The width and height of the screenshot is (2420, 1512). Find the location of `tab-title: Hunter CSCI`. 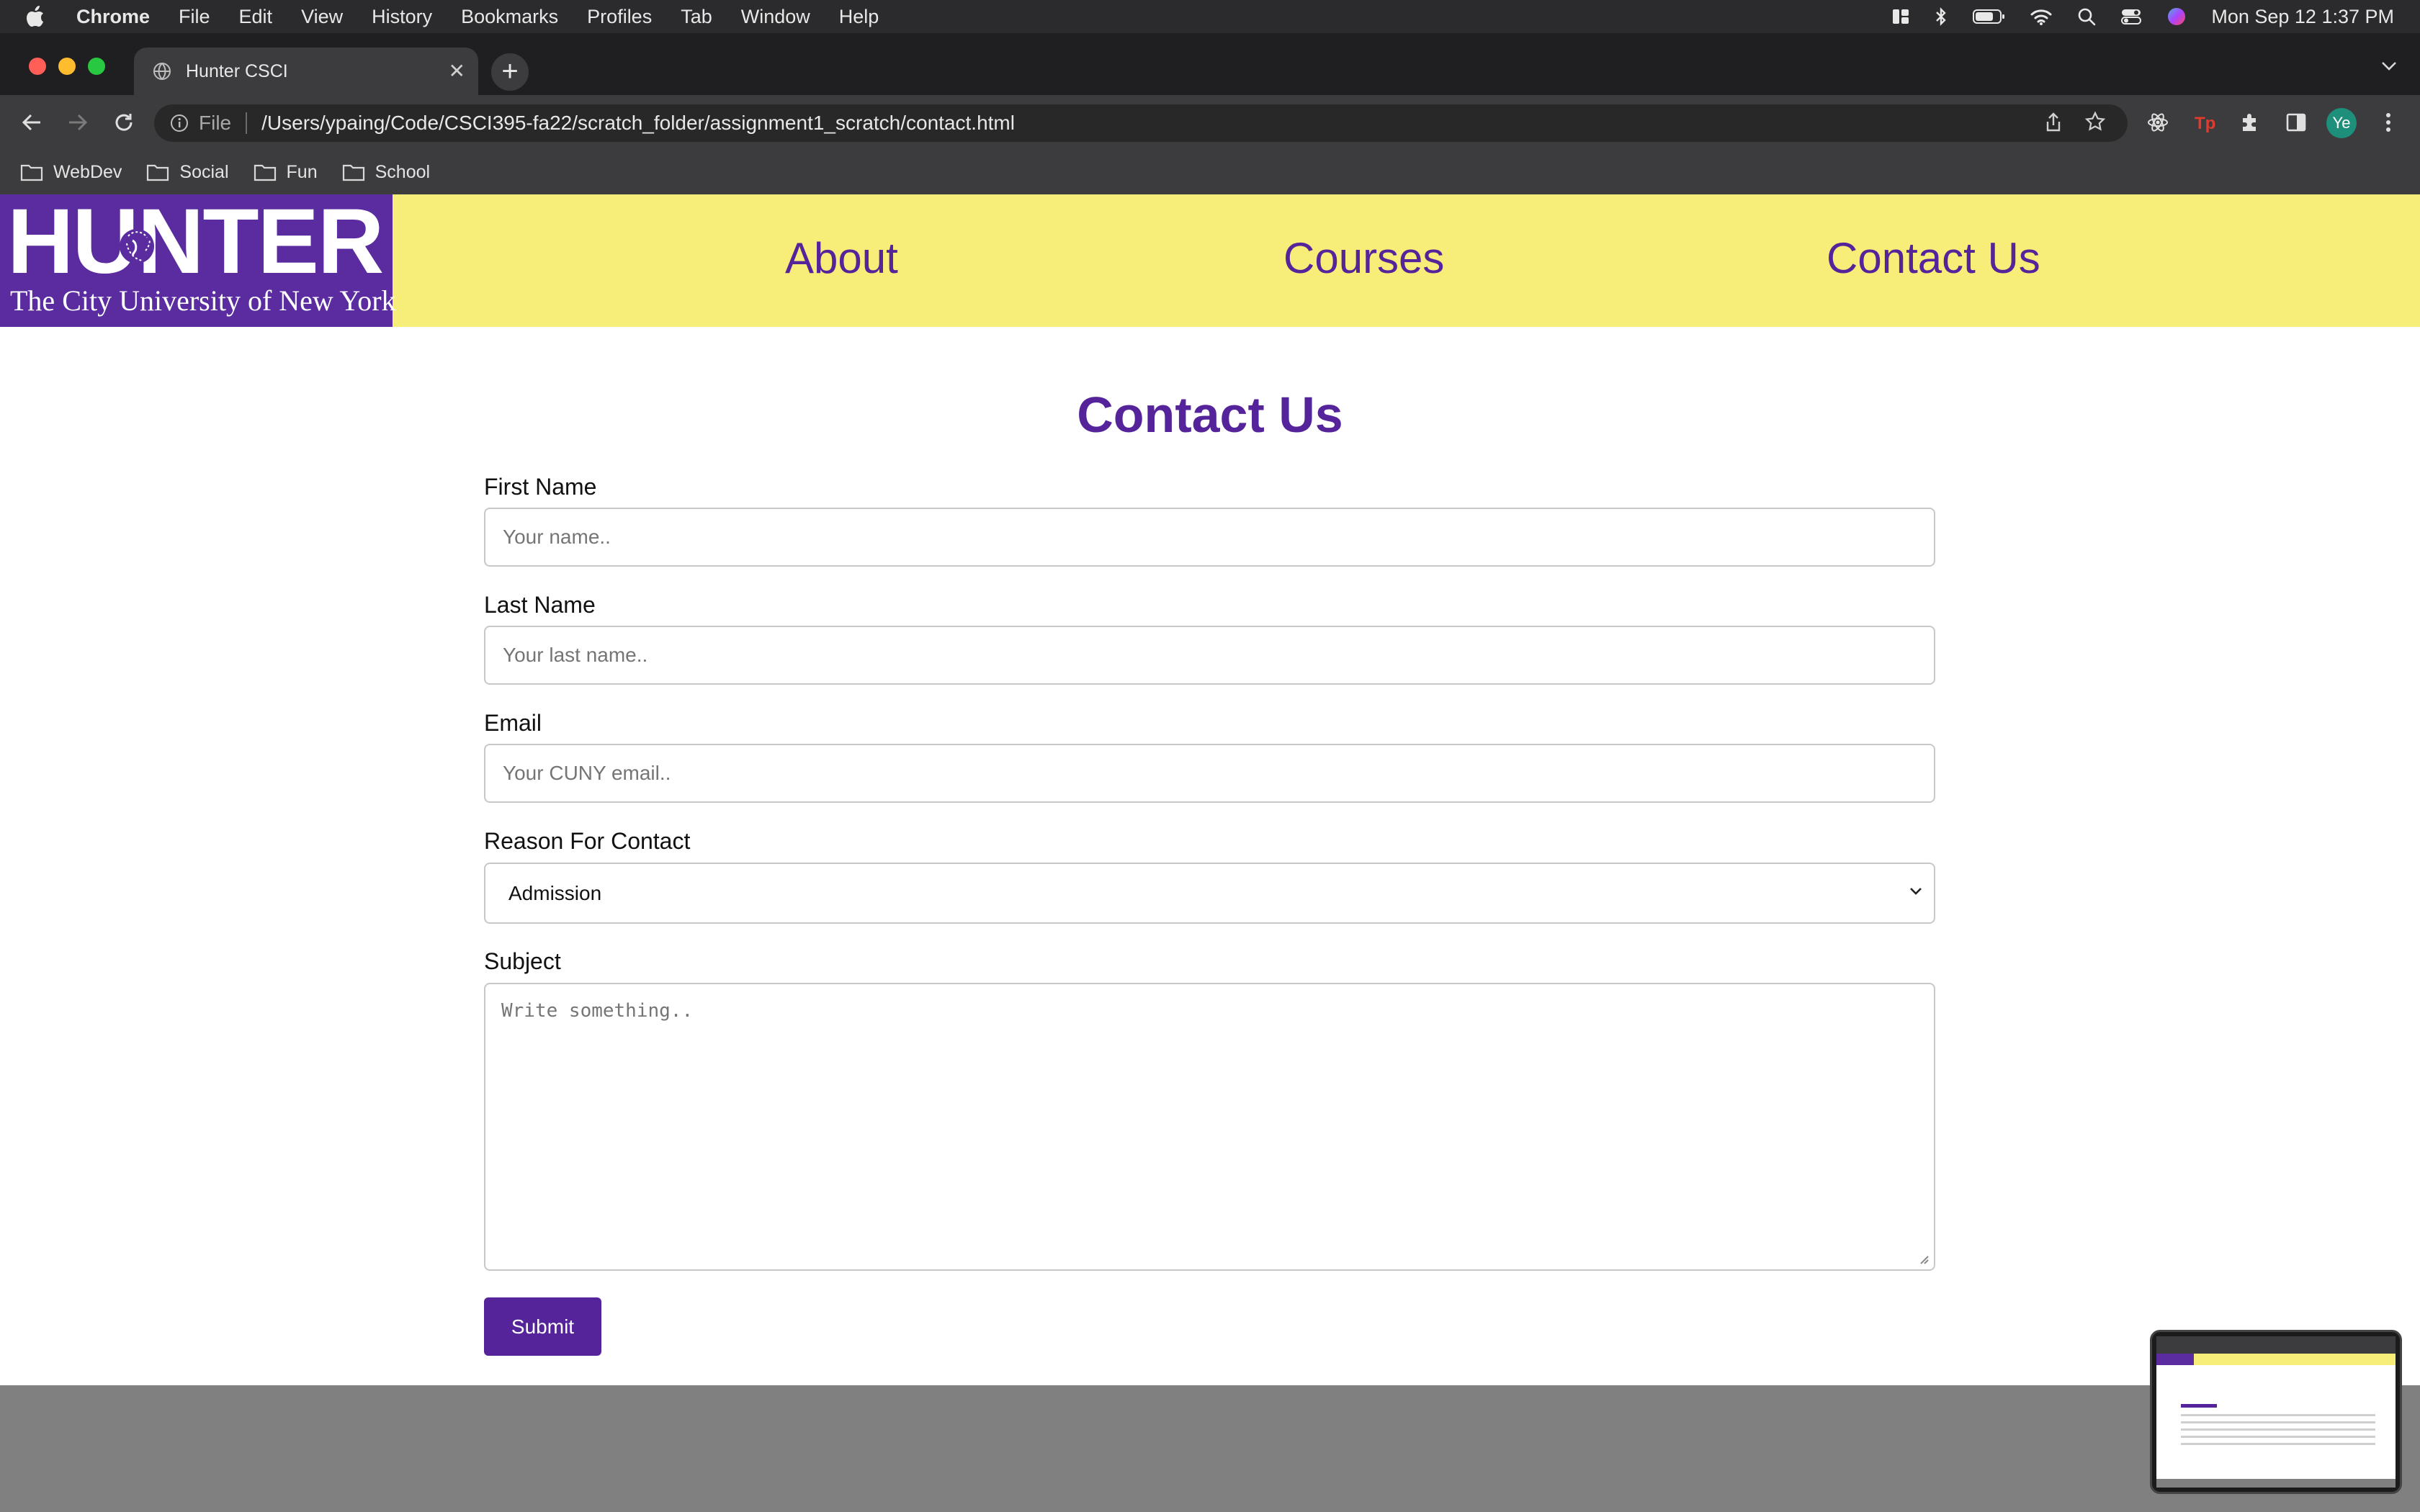

tab-title: Hunter CSCI is located at coordinates (237, 70).